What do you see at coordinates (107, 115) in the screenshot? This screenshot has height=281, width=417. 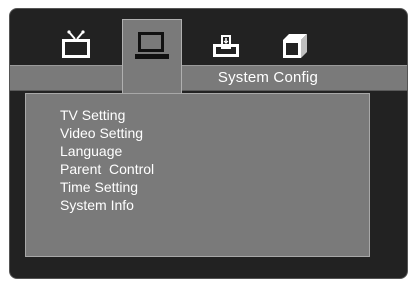 I see `menu-item-tv-setting: TV Setting` at bounding box center [107, 115].